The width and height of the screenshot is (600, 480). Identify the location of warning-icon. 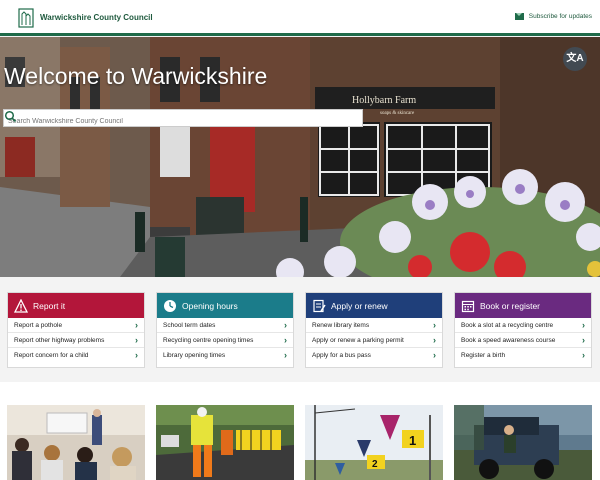
(21, 305).